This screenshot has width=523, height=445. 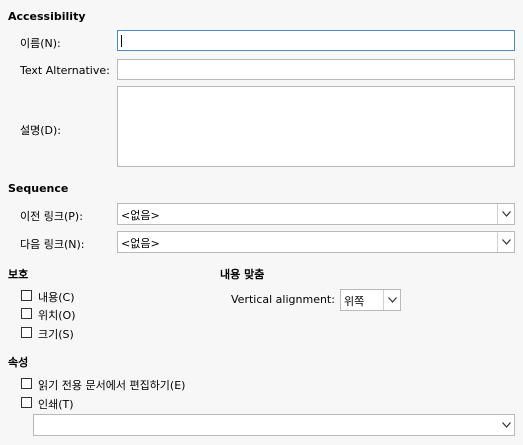 I want to click on prev-link-value: <없음>, so click(x=140, y=215).